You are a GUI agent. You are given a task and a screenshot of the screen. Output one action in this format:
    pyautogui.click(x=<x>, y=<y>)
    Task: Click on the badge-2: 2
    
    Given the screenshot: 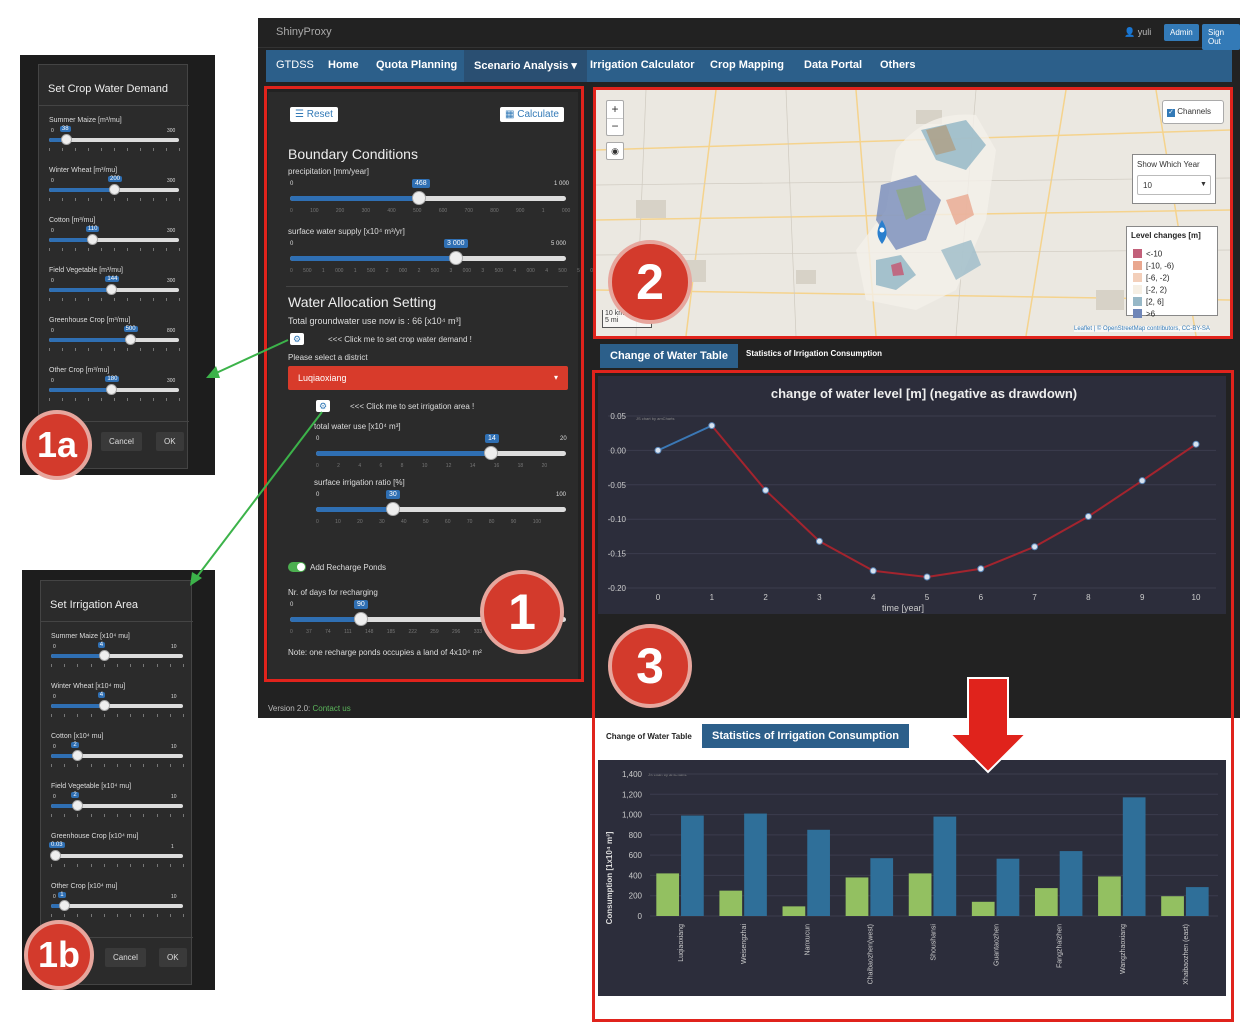 What is the action you would take?
    pyautogui.click(x=650, y=282)
    